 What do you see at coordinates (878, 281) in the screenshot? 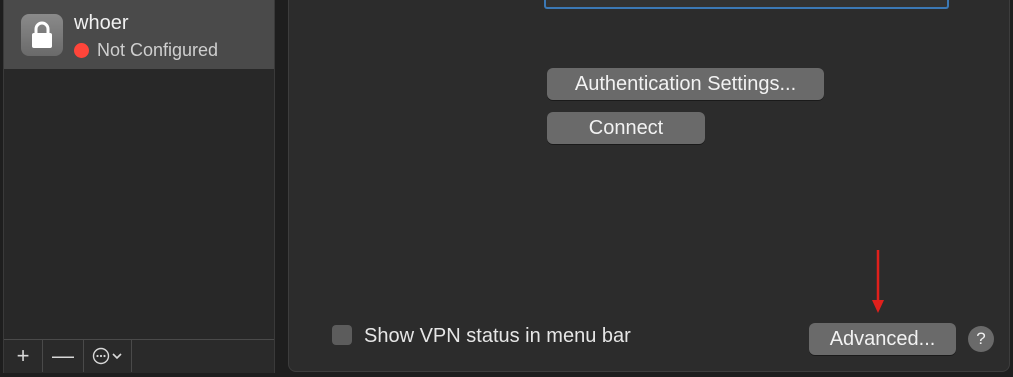
I see `annotation-arrow-icon` at bounding box center [878, 281].